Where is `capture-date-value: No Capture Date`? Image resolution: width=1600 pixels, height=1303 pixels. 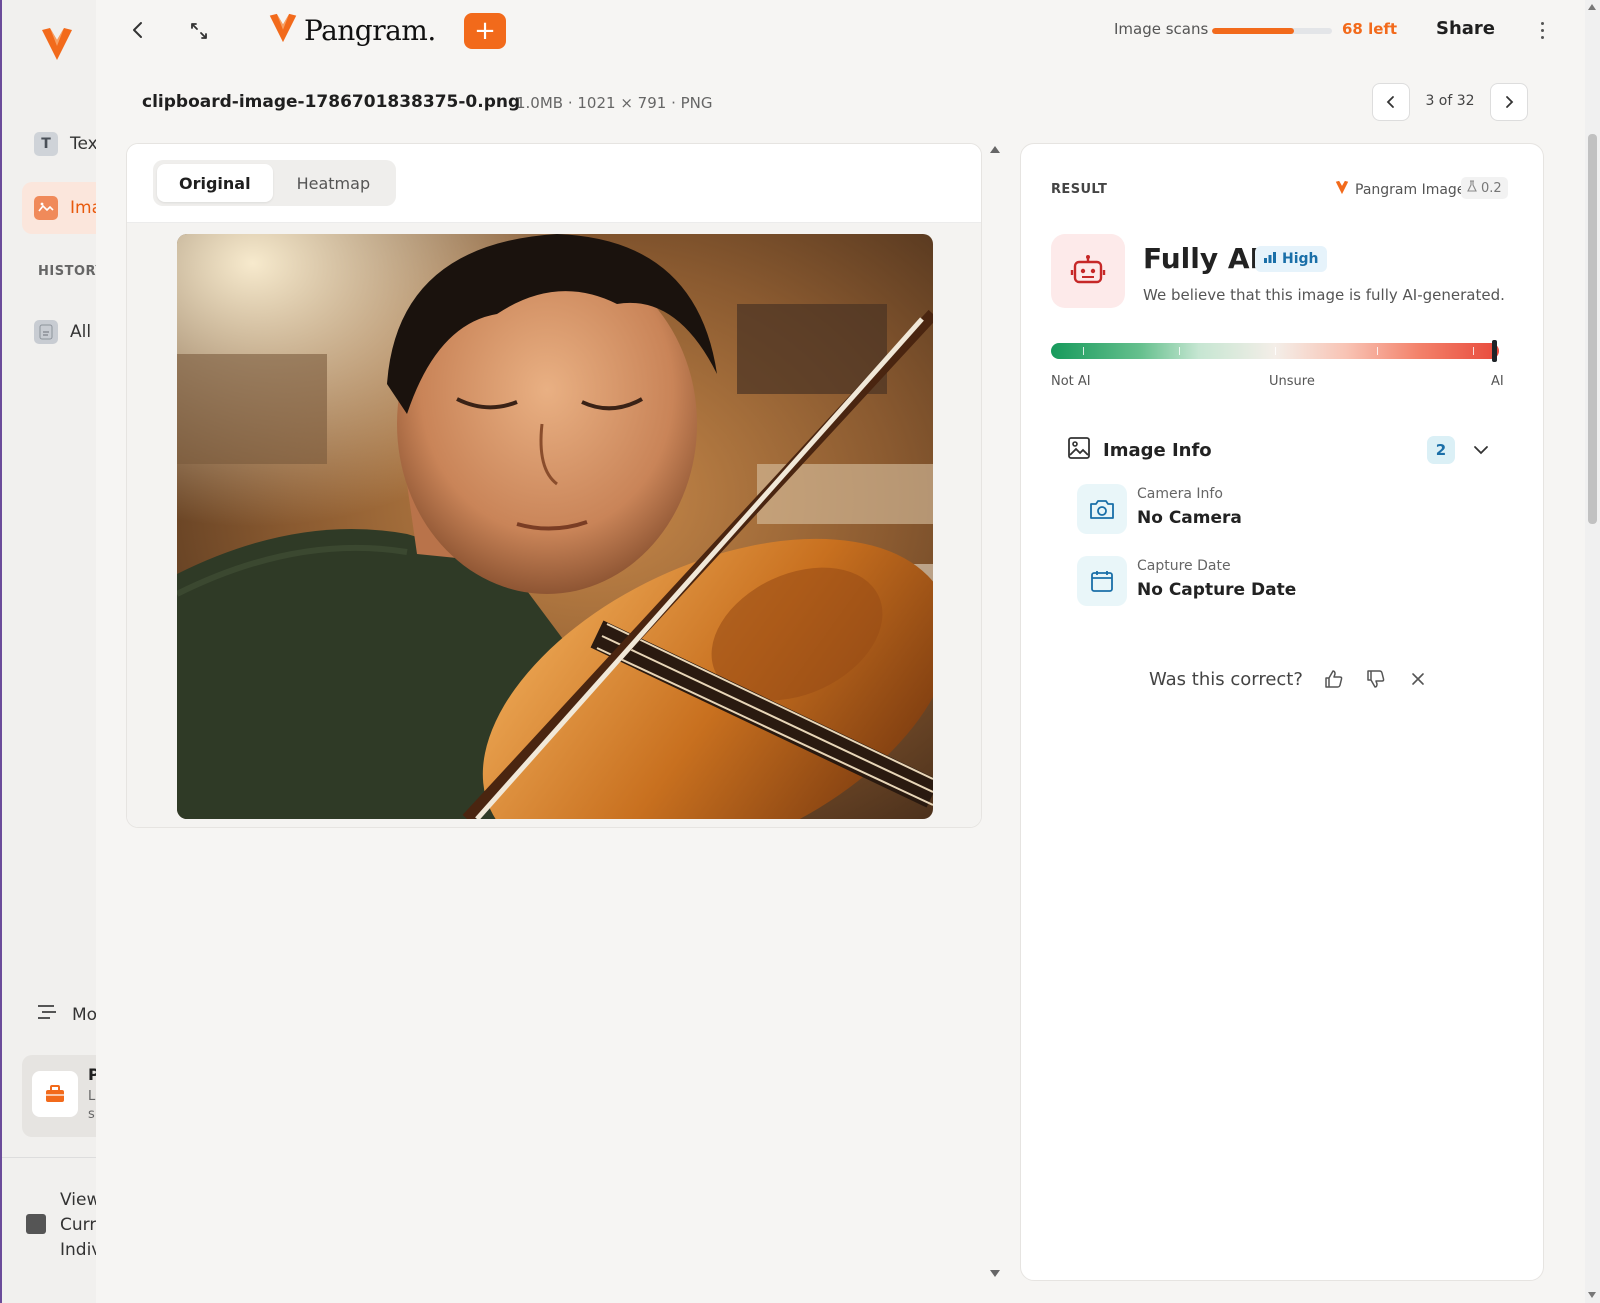 capture-date-value: No Capture Date is located at coordinates (1217, 590).